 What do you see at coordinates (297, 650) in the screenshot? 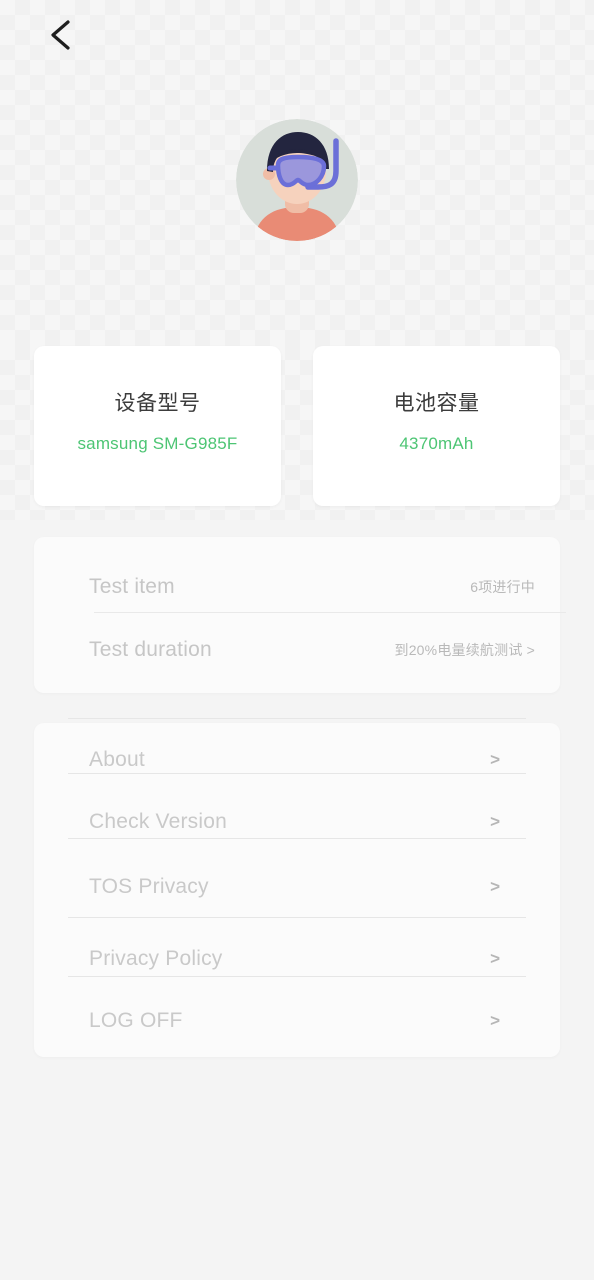
I see `test-duration-row: Test duration 到20%电量续航测试 >` at bounding box center [297, 650].